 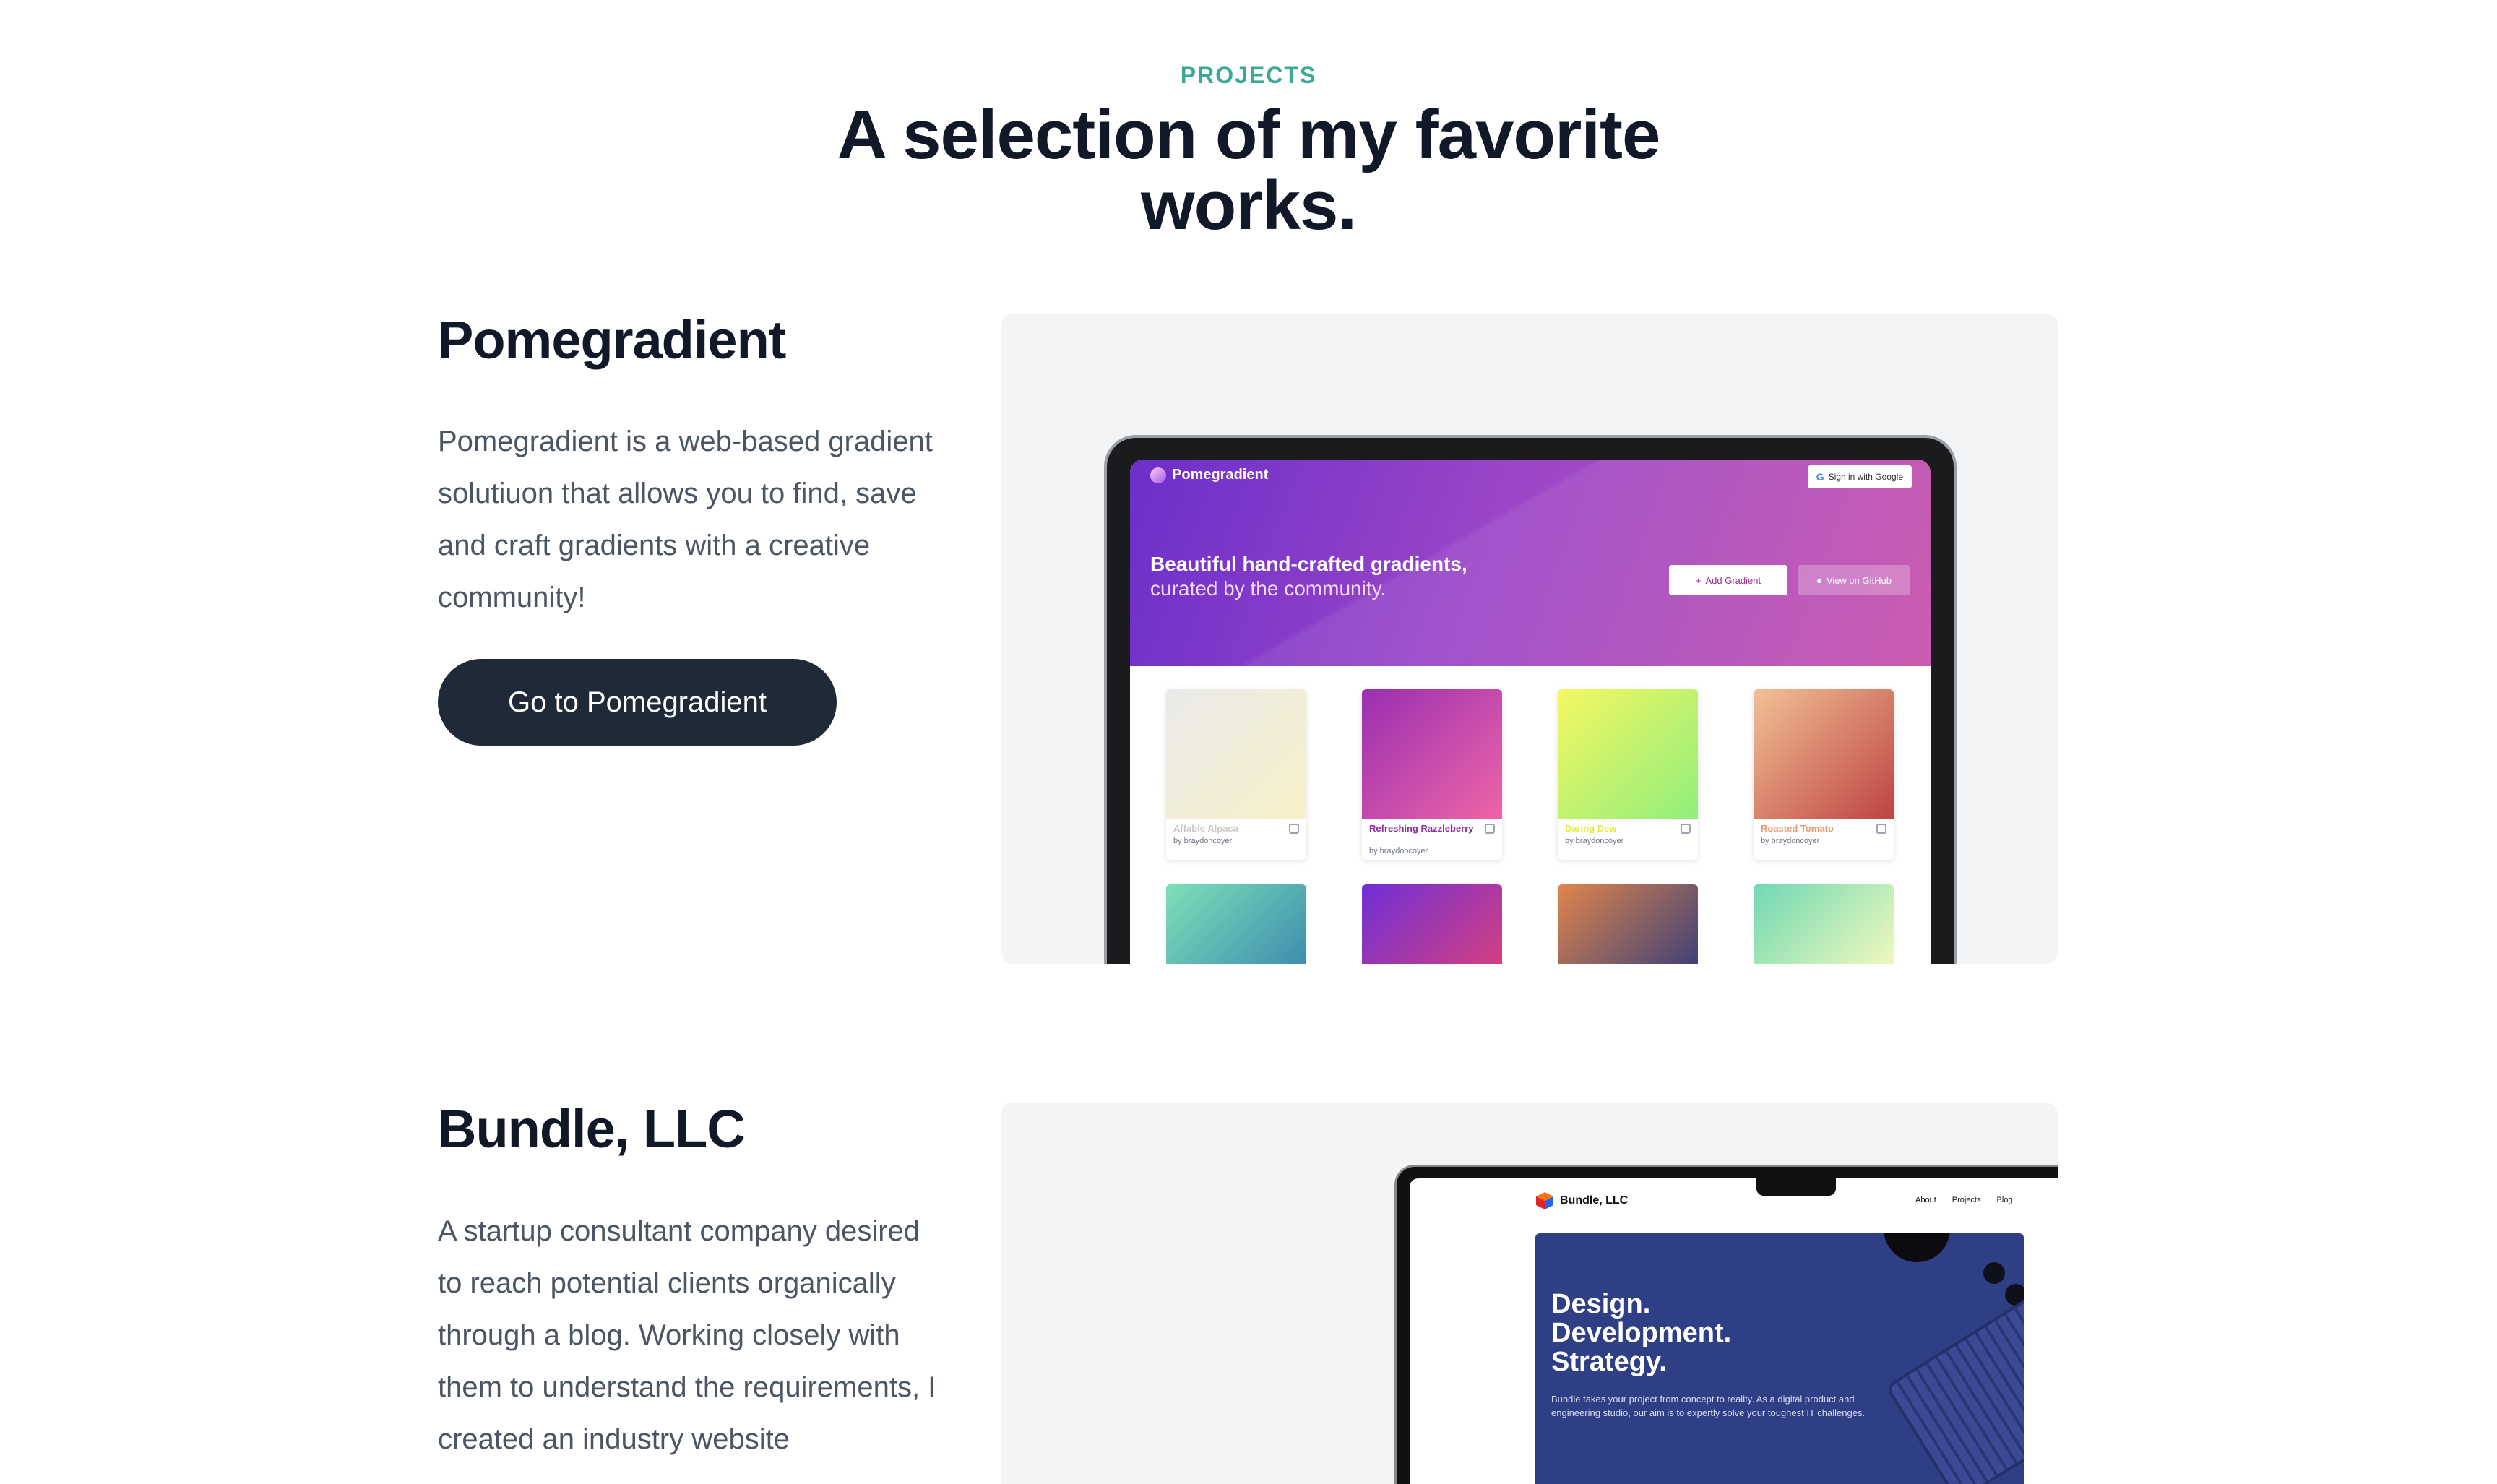 What do you see at coordinates (1248, 75) in the screenshot?
I see `section-eyebrow: PROJECTS` at bounding box center [1248, 75].